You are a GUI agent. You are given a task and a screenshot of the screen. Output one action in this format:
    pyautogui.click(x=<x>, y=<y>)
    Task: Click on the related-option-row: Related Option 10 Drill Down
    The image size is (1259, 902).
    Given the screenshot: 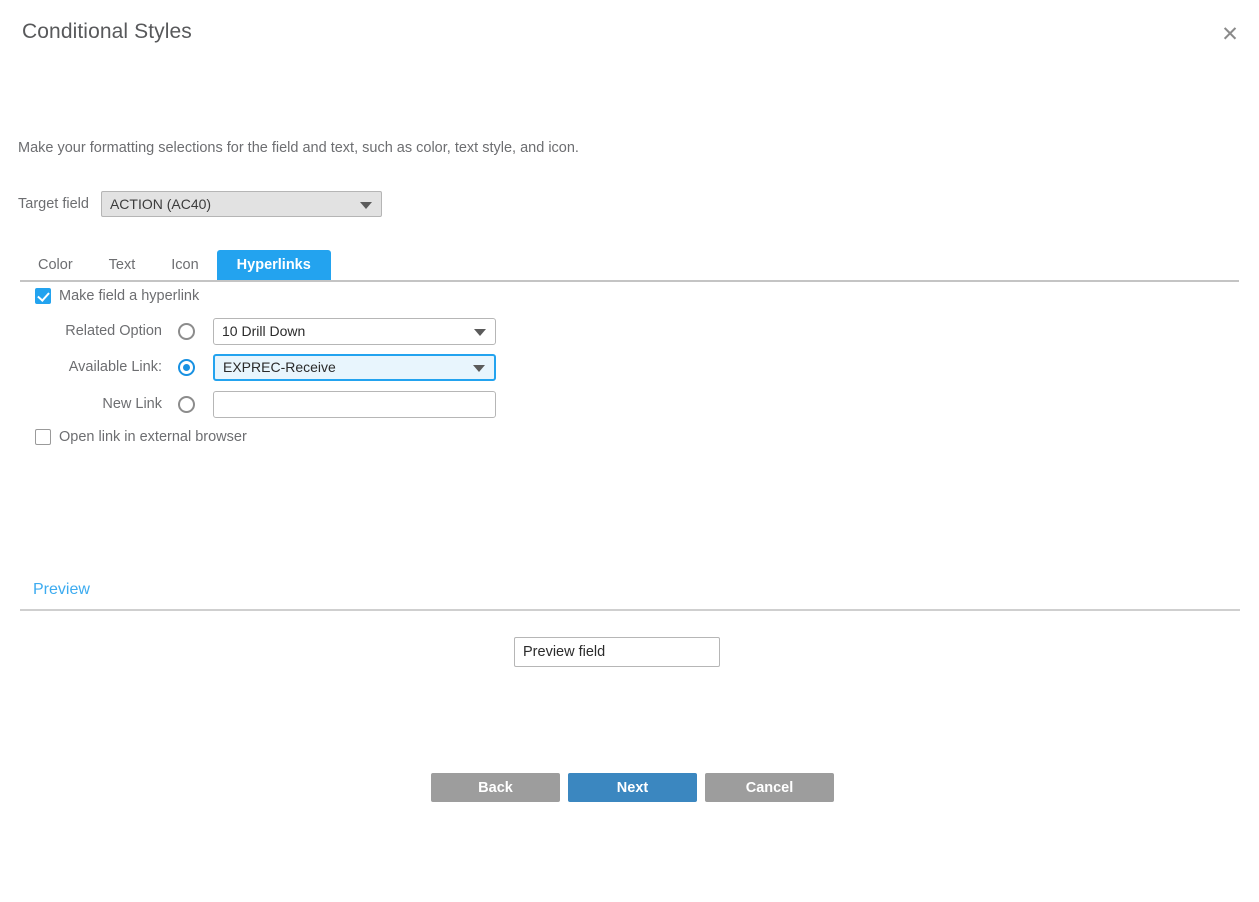 What is the action you would take?
    pyautogui.click(x=267, y=331)
    